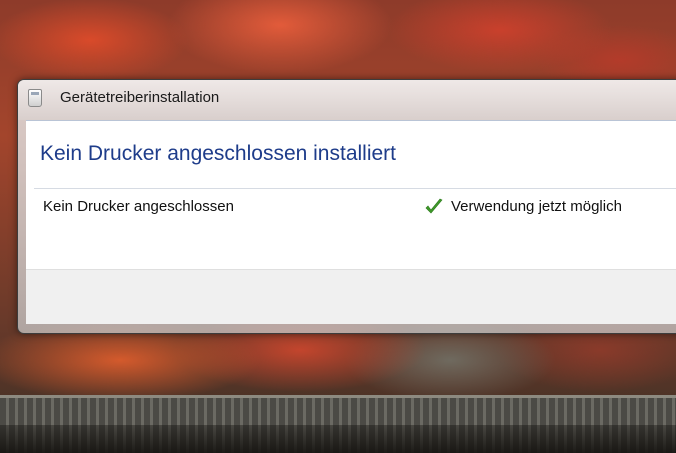  I want to click on window-title: Gerätetreiberinstallation, so click(140, 97).